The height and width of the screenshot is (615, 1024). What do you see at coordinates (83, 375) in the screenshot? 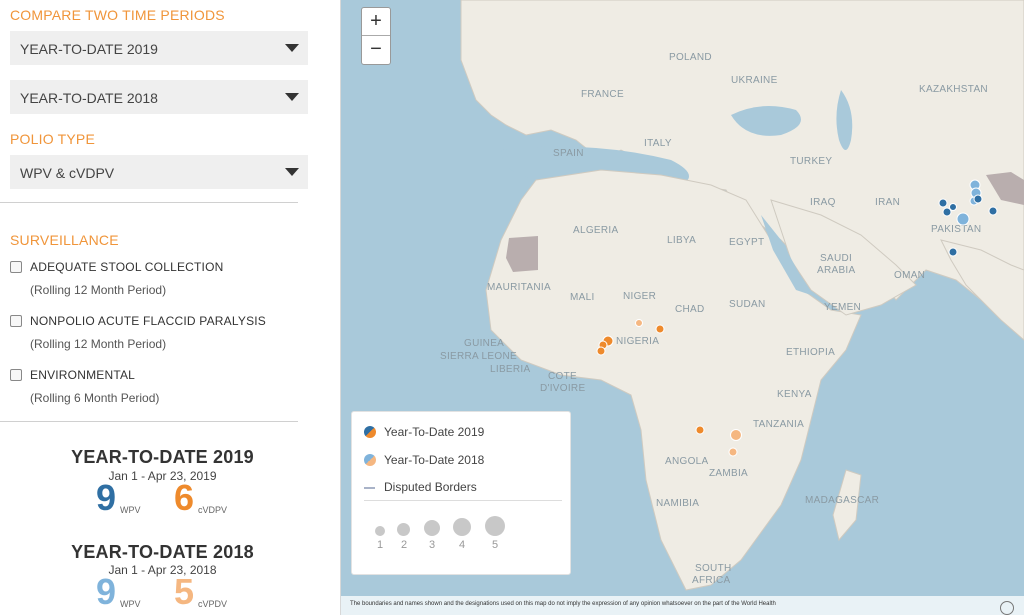
I see `checkbox-label: ENVIRONMENTAL` at bounding box center [83, 375].